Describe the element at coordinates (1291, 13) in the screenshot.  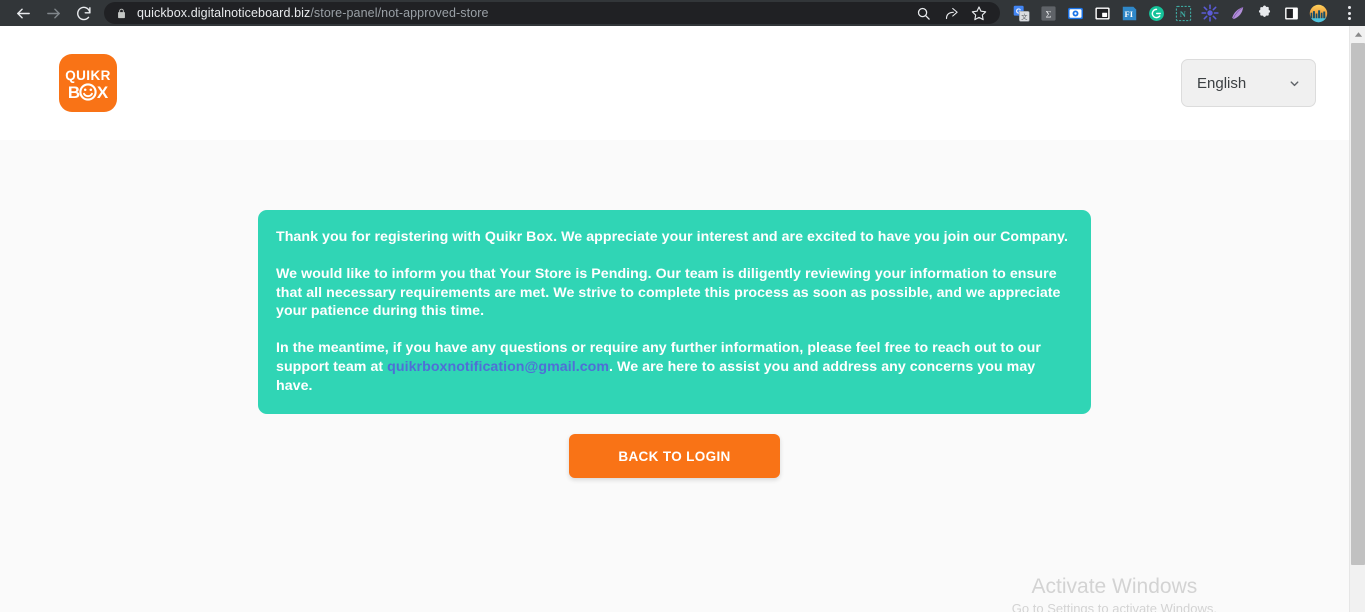
I see `side-panel-icon` at that location.